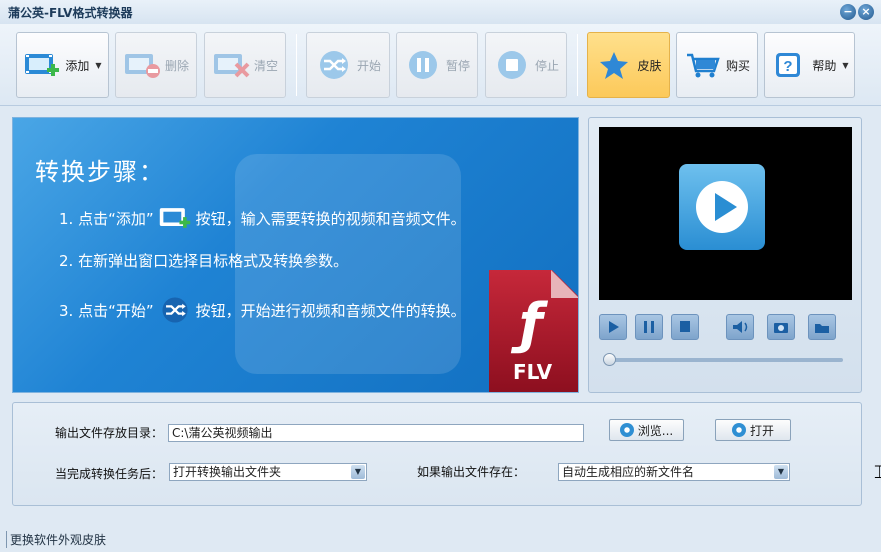 This screenshot has width=881, height=552. Describe the element at coordinates (613, 327) in the screenshot. I see `play-button` at that location.